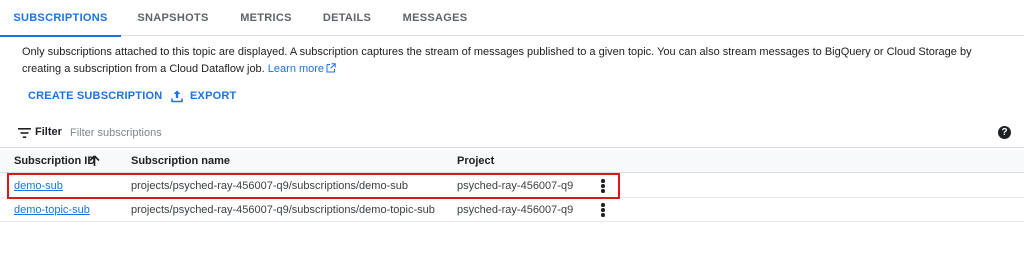  What do you see at coordinates (331, 67) in the screenshot?
I see `open-in-new-icon` at bounding box center [331, 67].